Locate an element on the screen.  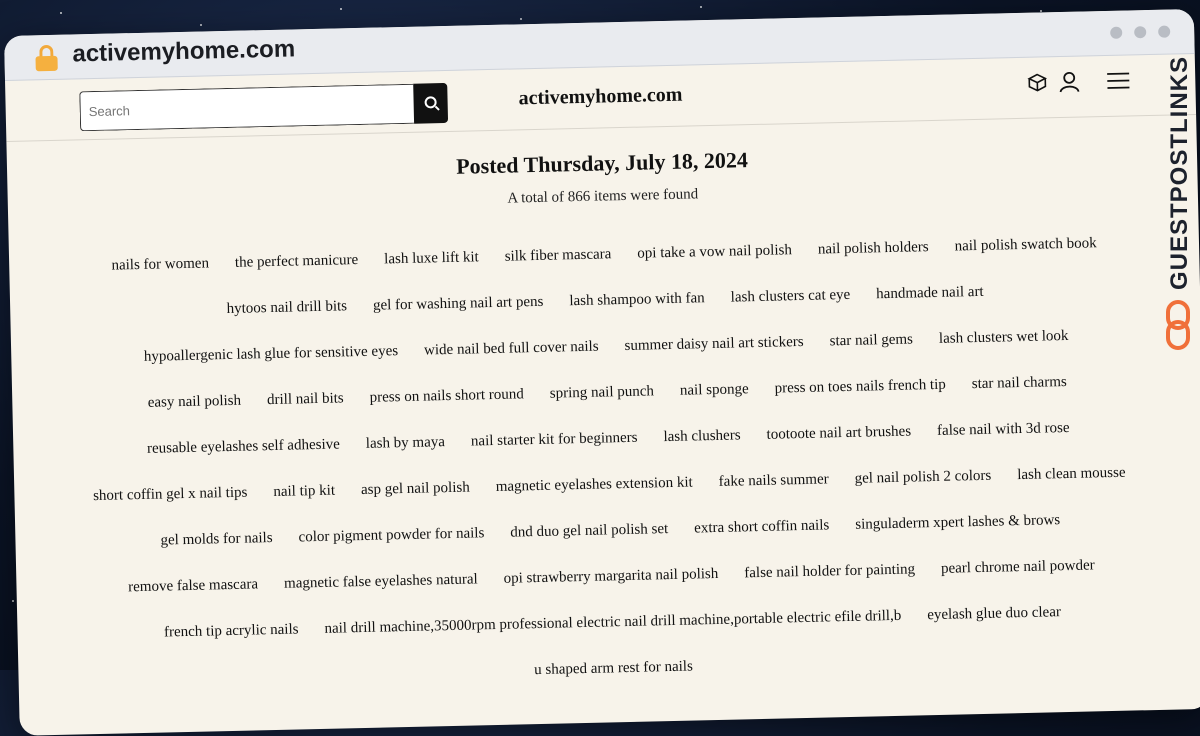
tag-link: short coffin gel x nail tips is located at coordinates (170, 494).